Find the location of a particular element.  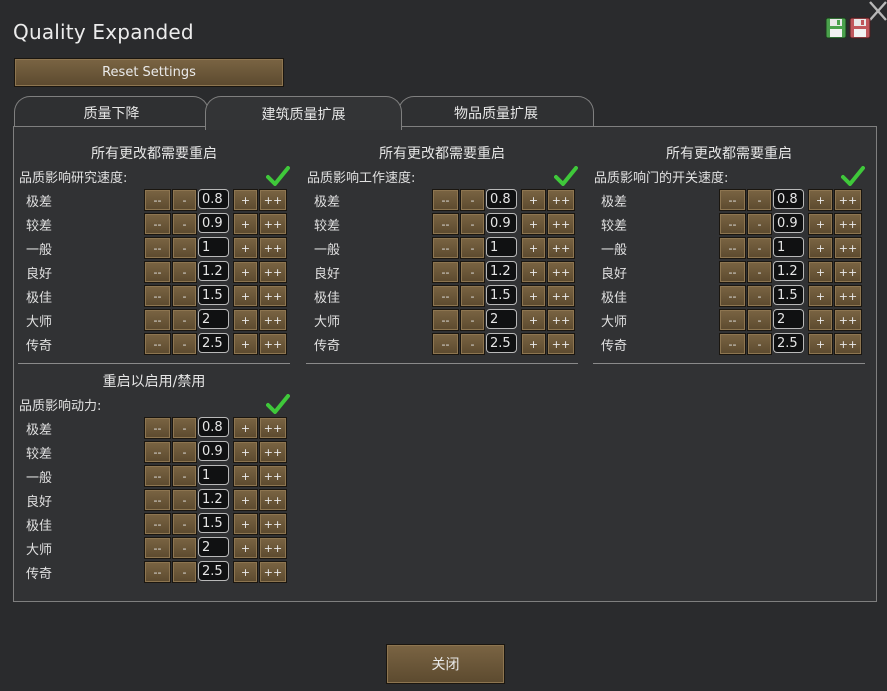

tab-building-quality: 建筑质量扩展 is located at coordinates (303, 113).